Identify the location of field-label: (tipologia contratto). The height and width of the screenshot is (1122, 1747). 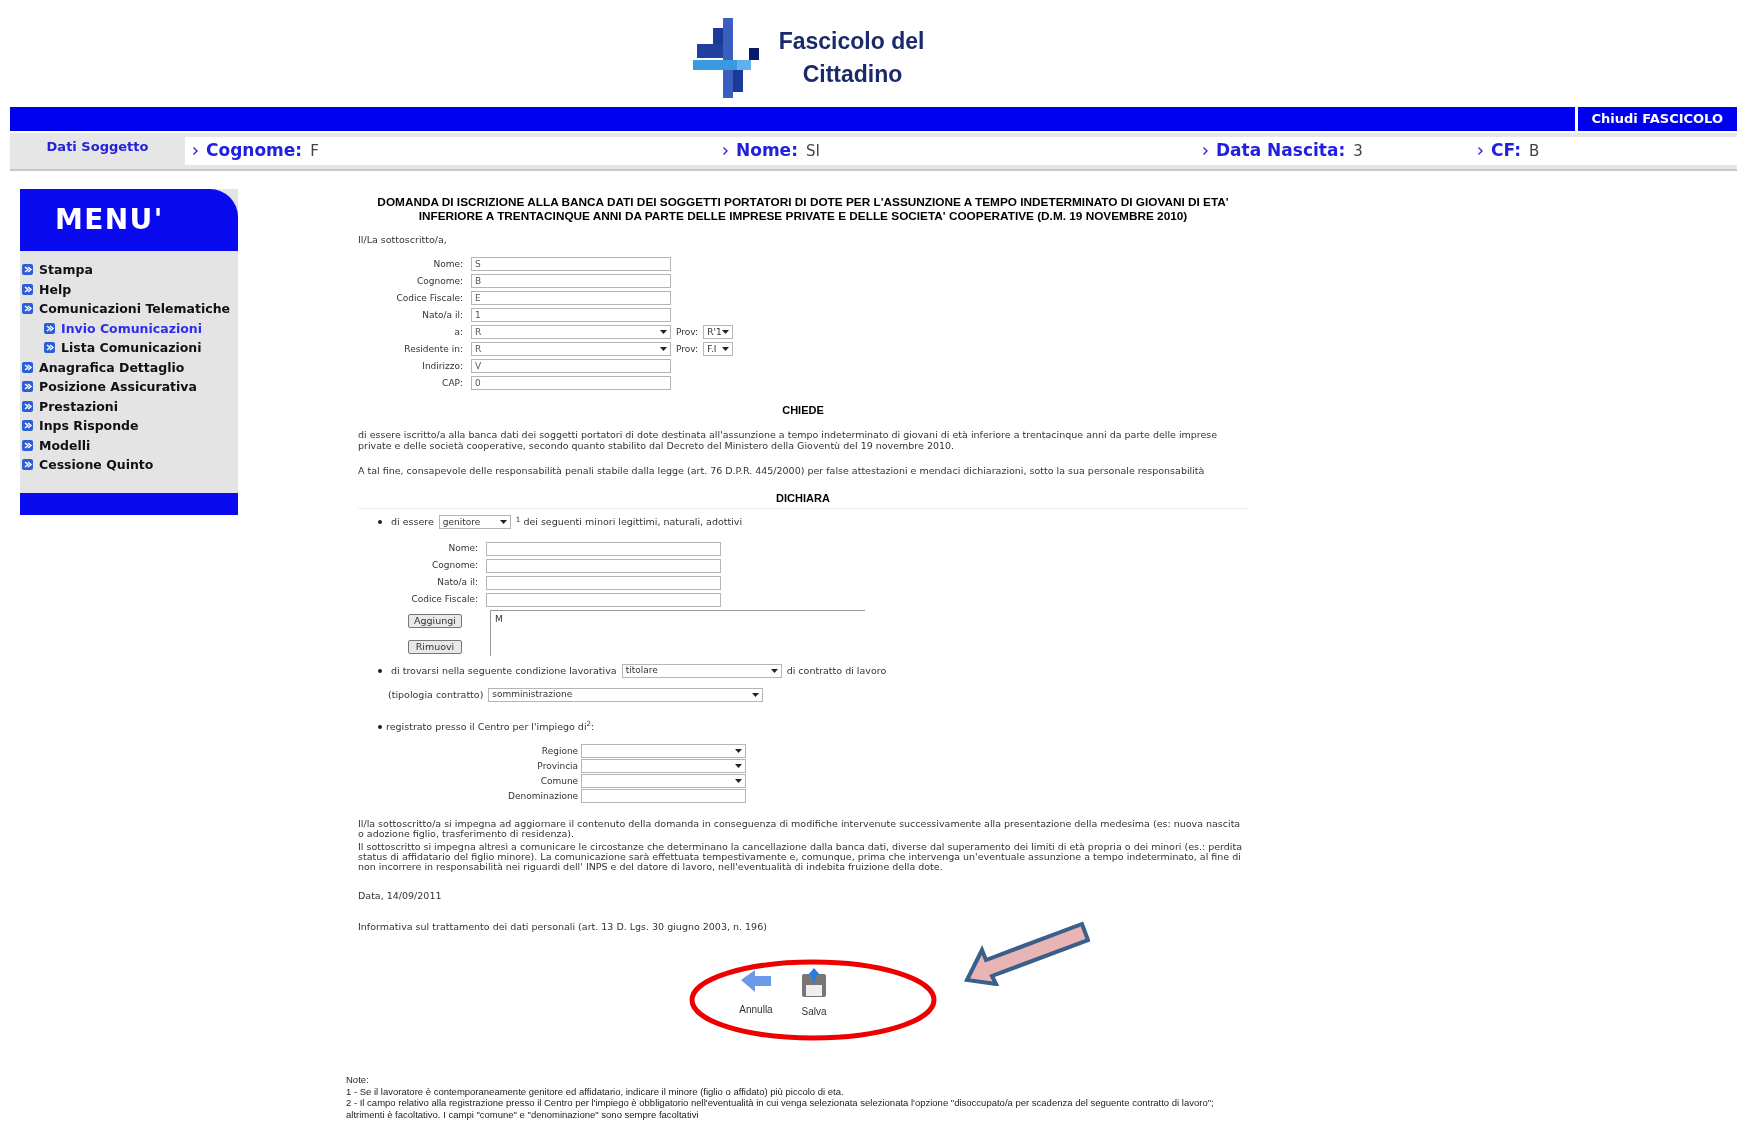
(436, 694).